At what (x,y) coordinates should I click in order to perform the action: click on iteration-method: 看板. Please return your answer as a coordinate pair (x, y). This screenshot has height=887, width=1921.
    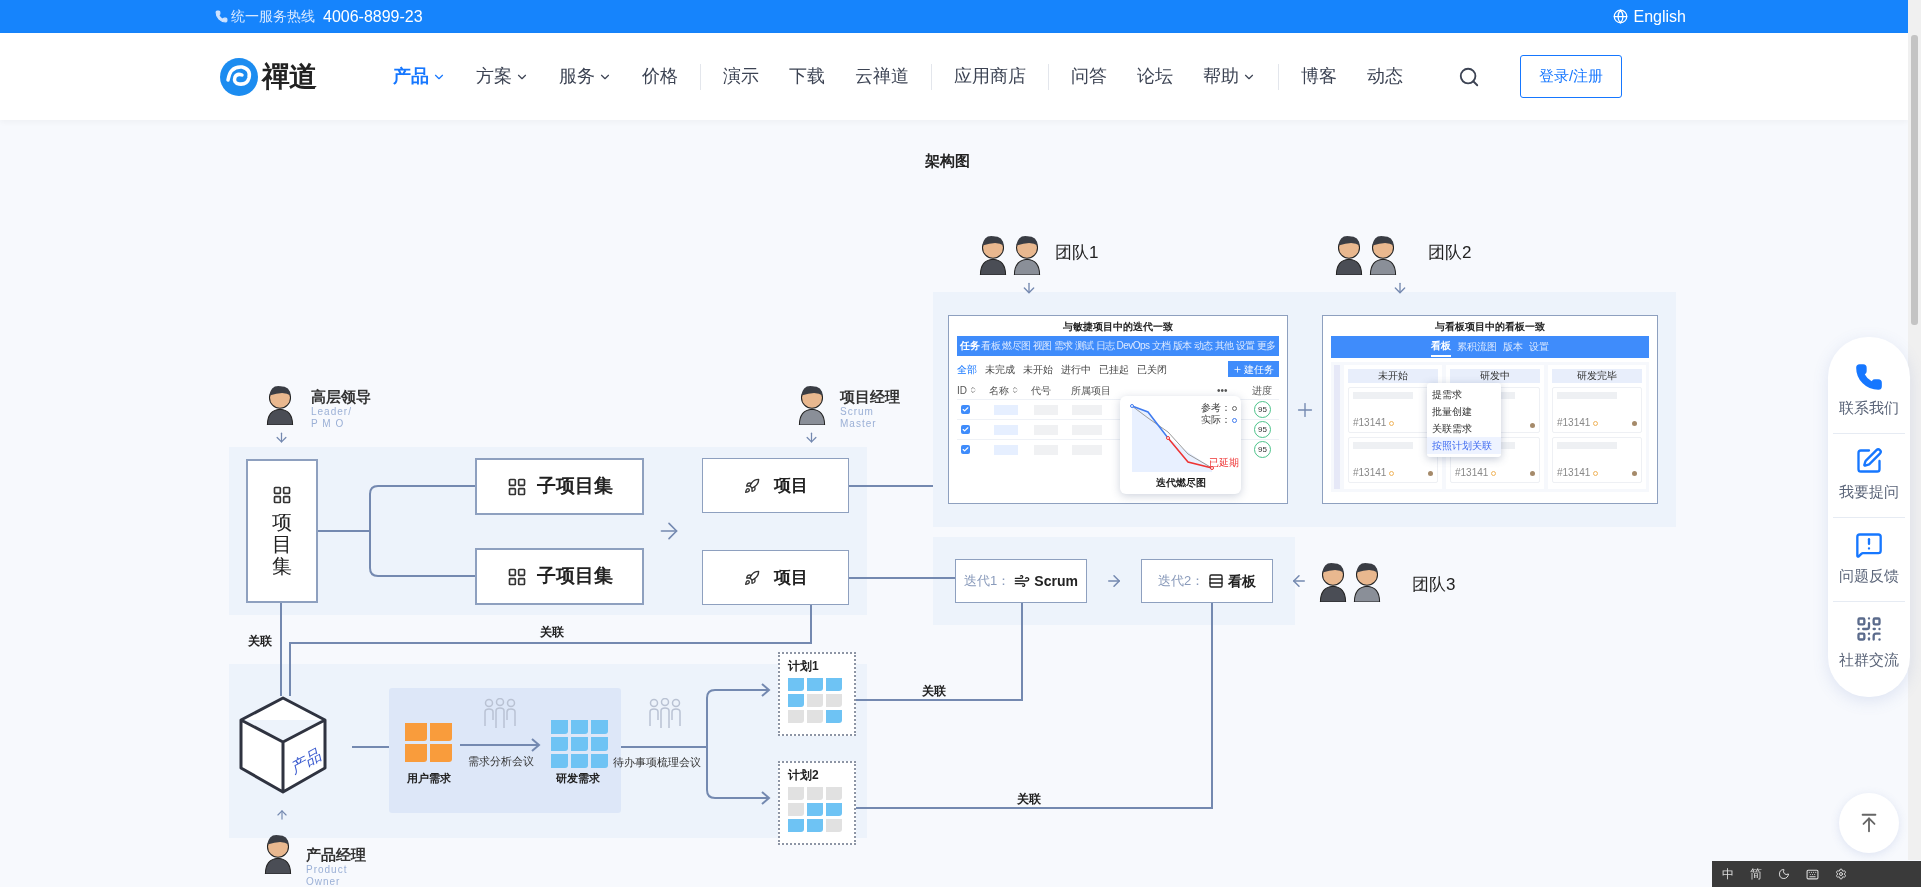
    Looking at the image, I should click on (1242, 581).